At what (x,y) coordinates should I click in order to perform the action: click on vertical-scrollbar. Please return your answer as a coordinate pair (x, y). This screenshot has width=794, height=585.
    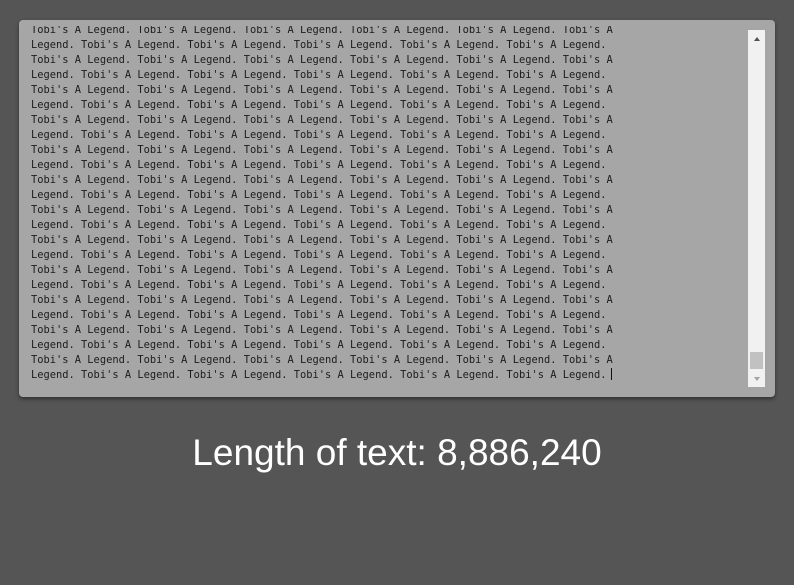
    Looking at the image, I should click on (756, 208).